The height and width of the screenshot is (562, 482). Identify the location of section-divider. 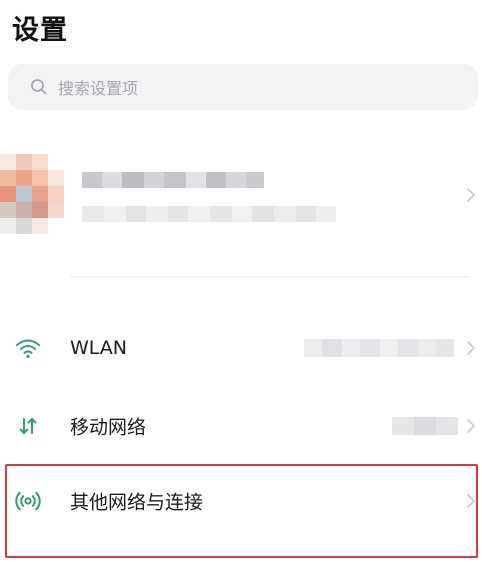
(270, 277).